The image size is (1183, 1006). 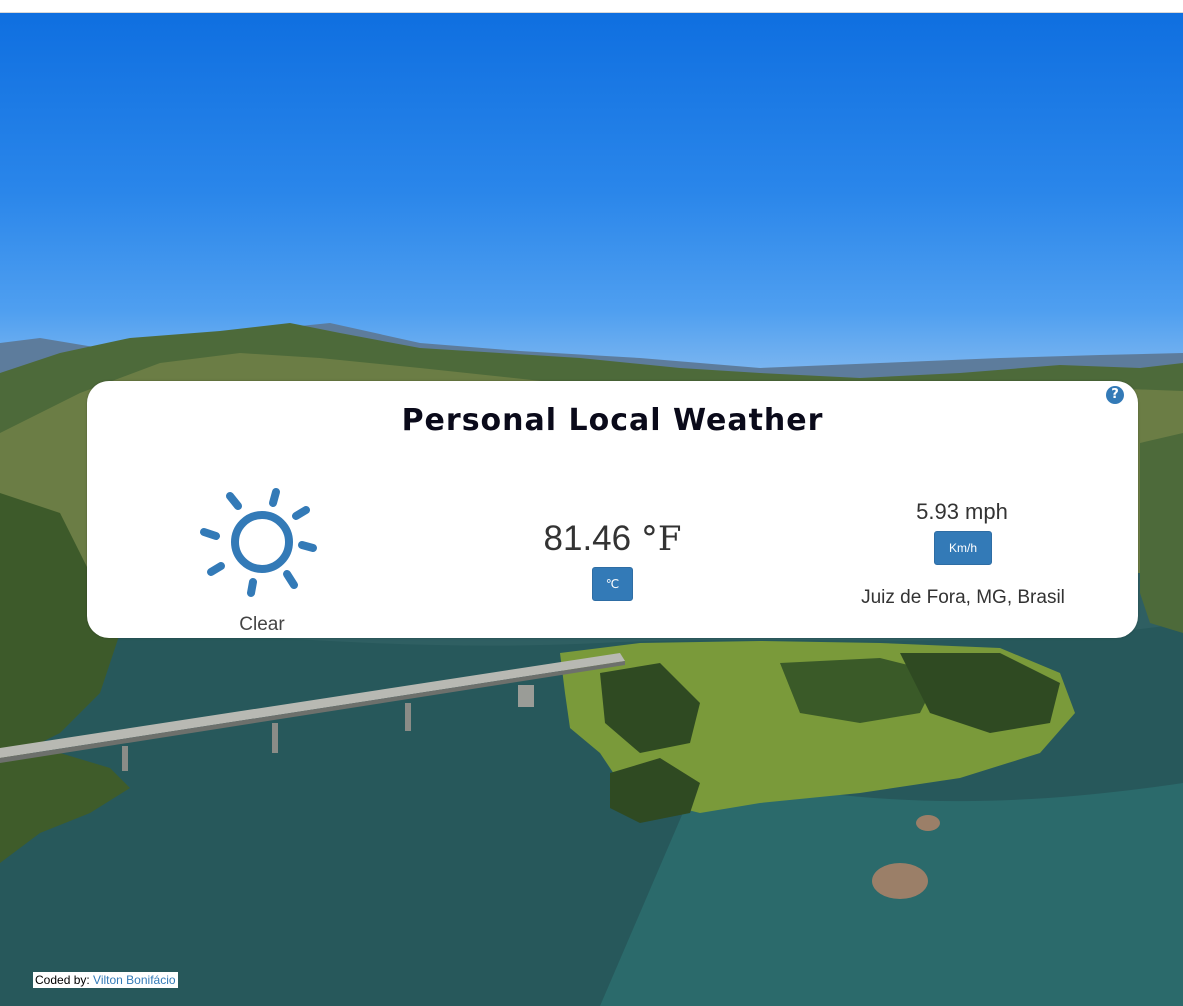 I want to click on wind-speed: 5.93 mph, so click(x=962, y=511).